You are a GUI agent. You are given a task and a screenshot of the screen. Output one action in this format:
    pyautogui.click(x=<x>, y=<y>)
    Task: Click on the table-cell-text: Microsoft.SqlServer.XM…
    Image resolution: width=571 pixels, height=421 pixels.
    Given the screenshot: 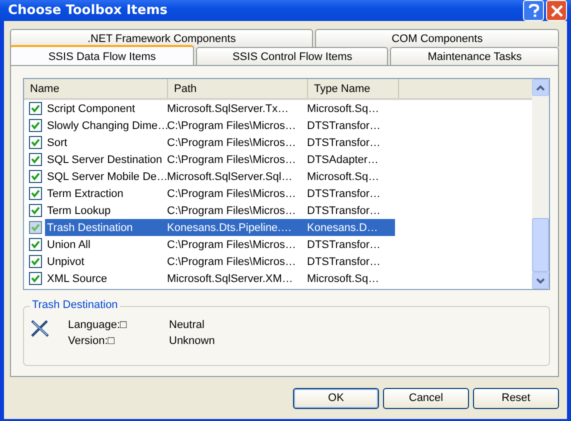 What is the action you would take?
    pyautogui.click(x=230, y=278)
    